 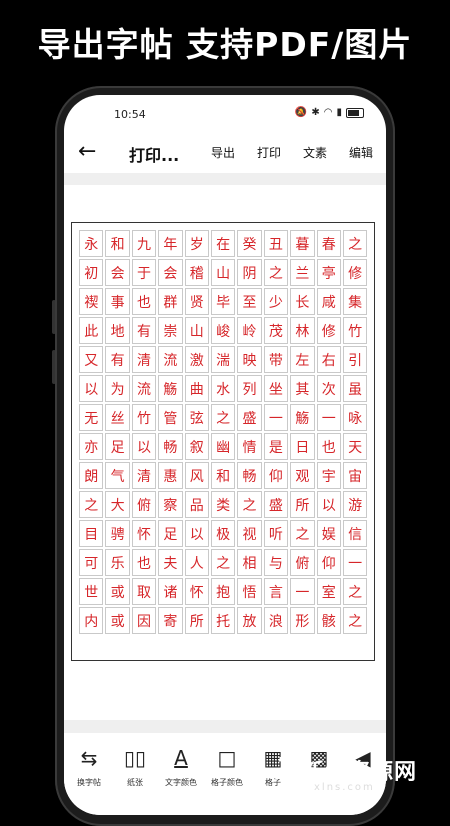 I want to click on grid-cell: 映, so click(x=249, y=359).